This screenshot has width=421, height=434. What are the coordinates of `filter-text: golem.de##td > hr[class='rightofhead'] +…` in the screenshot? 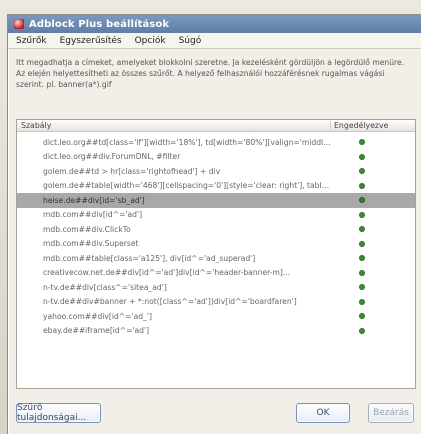 It's located at (132, 171).